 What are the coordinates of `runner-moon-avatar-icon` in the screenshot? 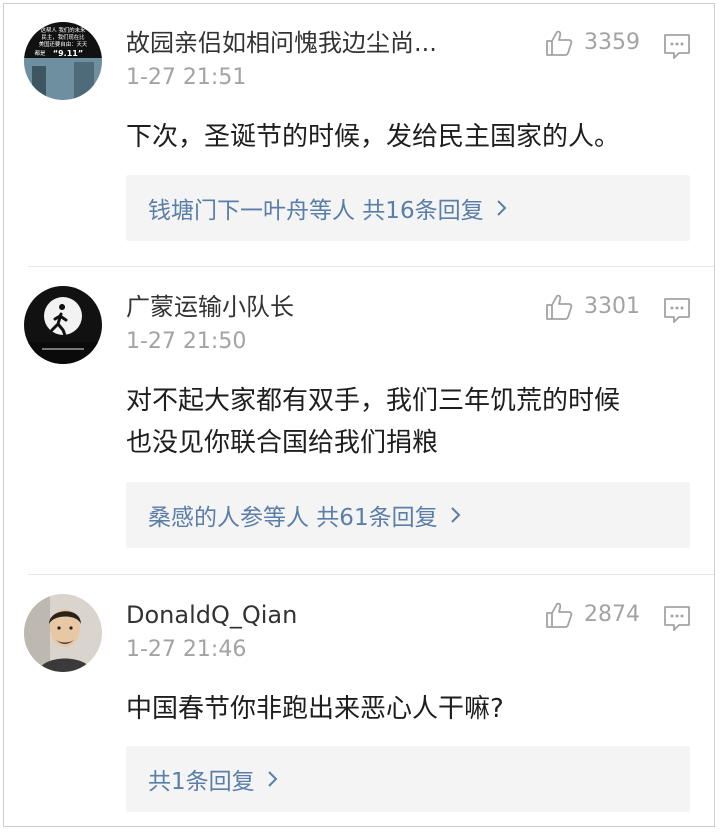 It's located at (63, 325).